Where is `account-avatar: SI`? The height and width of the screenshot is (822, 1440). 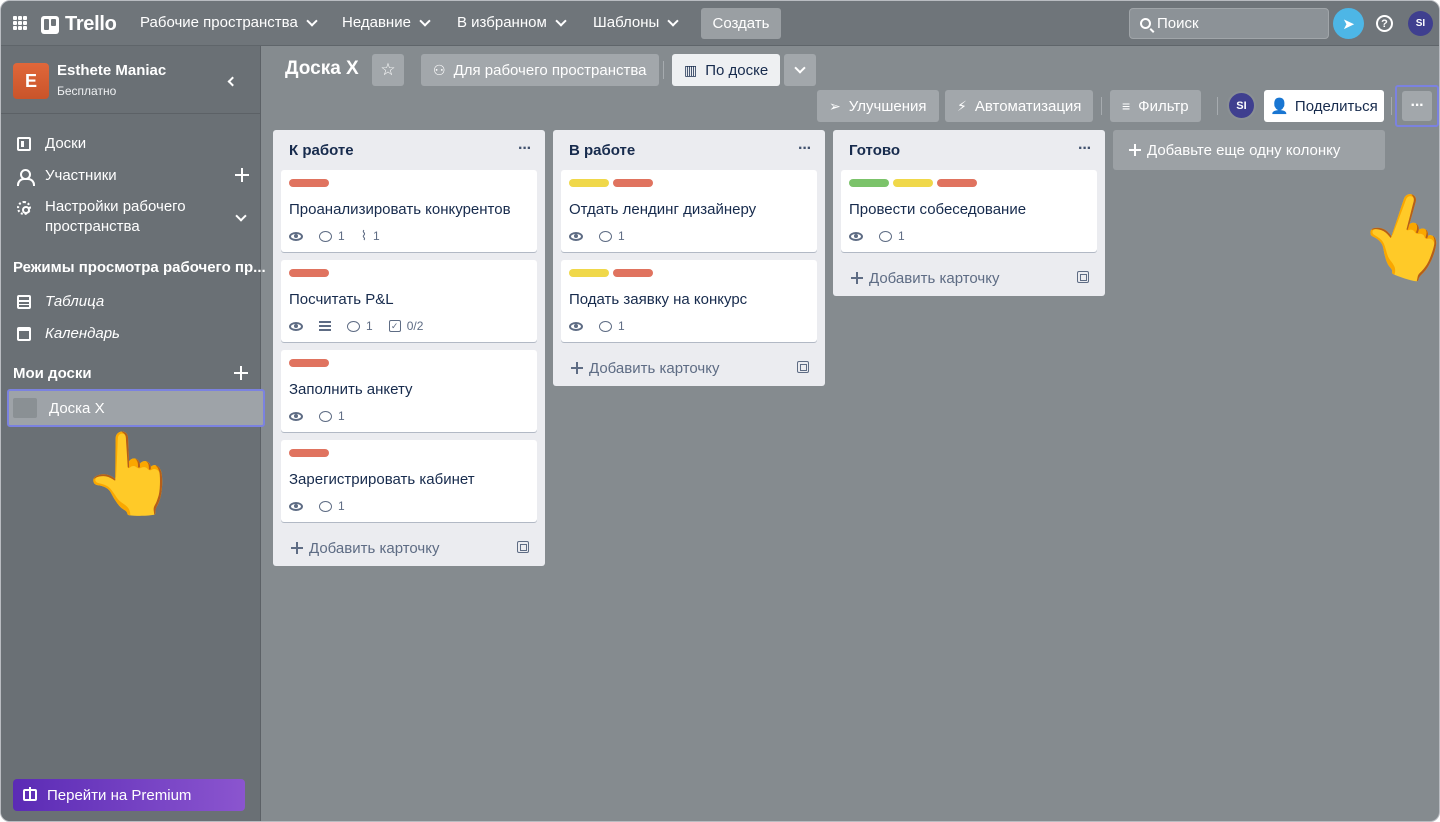 account-avatar: SI is located at coordinates (1420, 23).